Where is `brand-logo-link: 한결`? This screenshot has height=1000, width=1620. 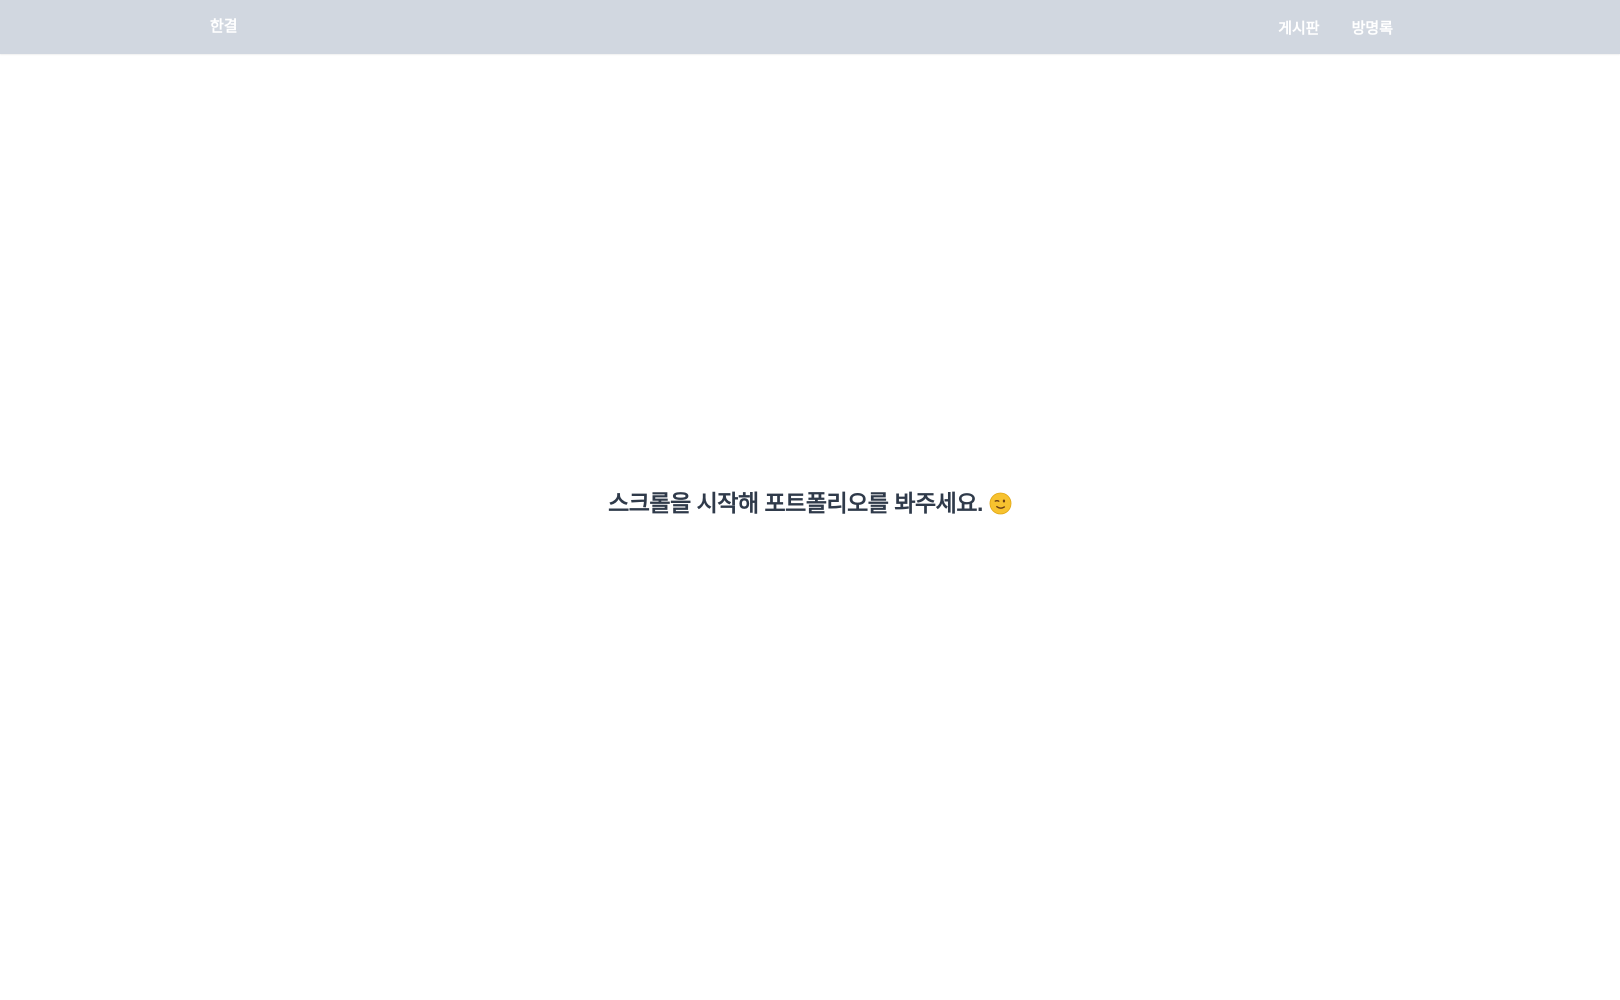 brand-logo-link: 한결 is located at coordinates (224, 27).